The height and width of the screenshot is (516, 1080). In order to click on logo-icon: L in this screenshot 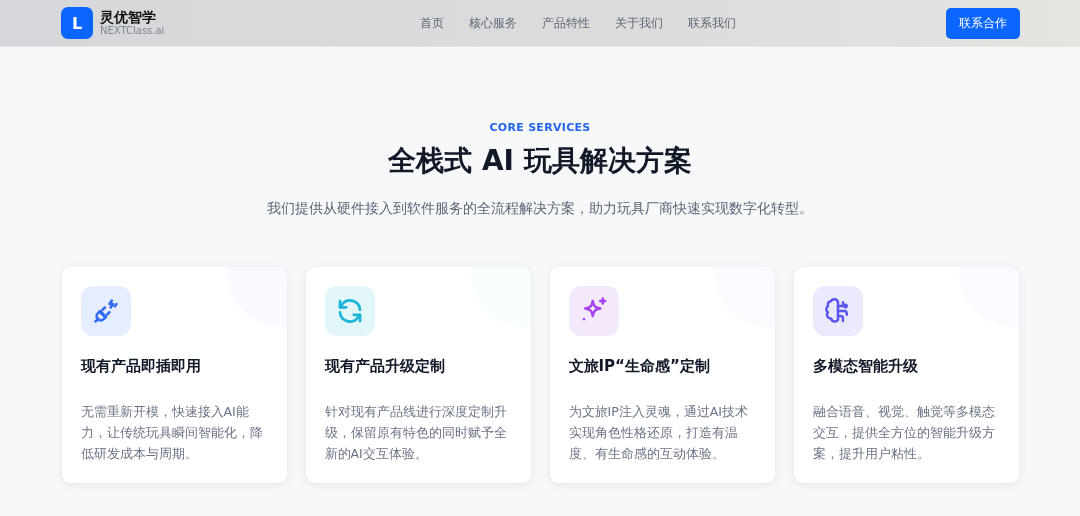, I will do `click(77, 23)`.